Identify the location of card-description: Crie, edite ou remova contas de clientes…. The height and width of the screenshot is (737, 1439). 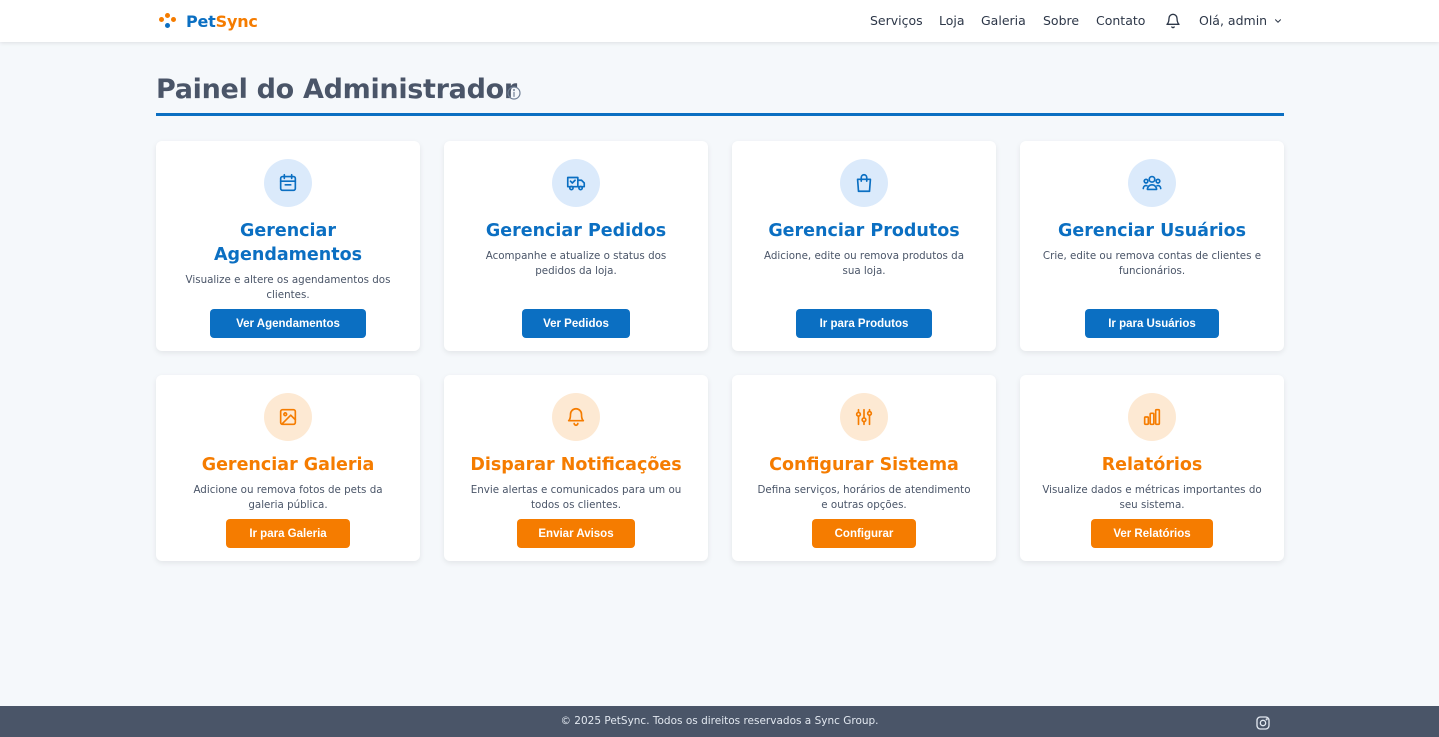
(1152, 263).